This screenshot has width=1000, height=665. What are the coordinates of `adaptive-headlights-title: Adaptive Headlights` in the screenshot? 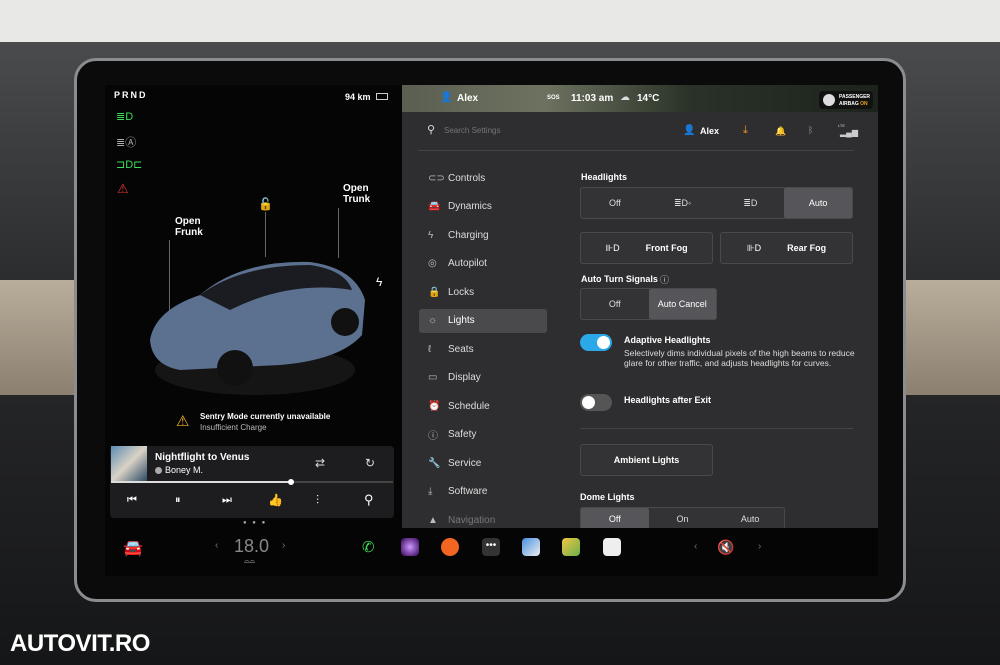 It's located at (667, 340).